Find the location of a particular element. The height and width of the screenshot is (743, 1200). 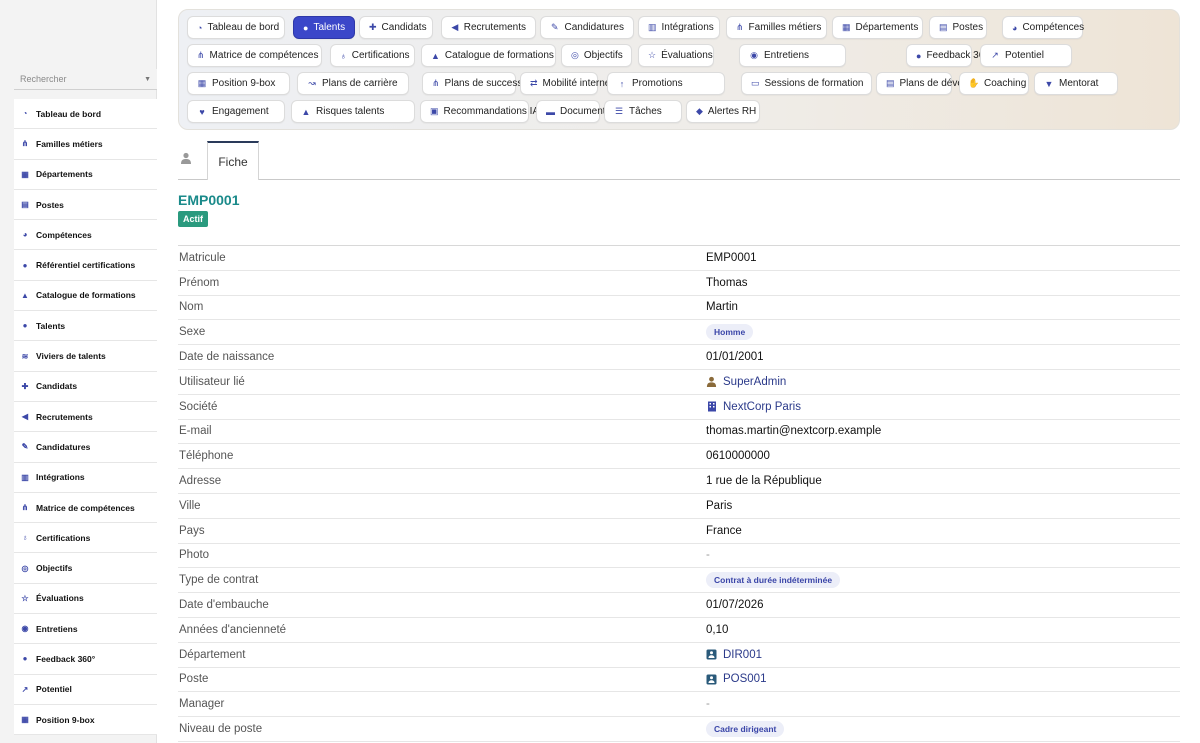

sidebar-item: ⋔ Familles métiers is located at coordinates (85, 144).